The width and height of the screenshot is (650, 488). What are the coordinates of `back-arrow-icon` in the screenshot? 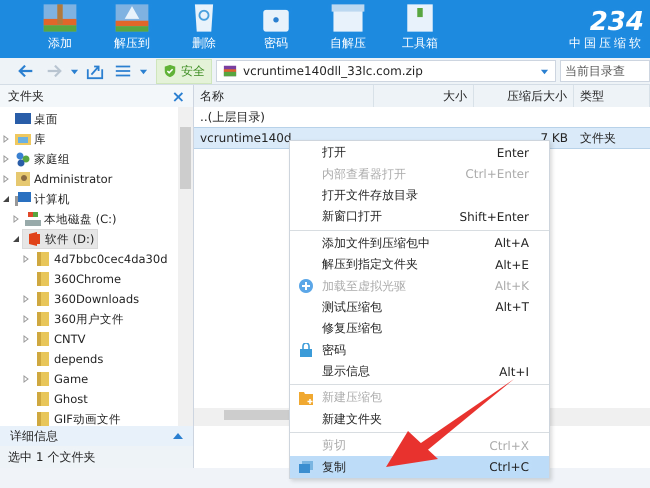 It's located at (26, 71).